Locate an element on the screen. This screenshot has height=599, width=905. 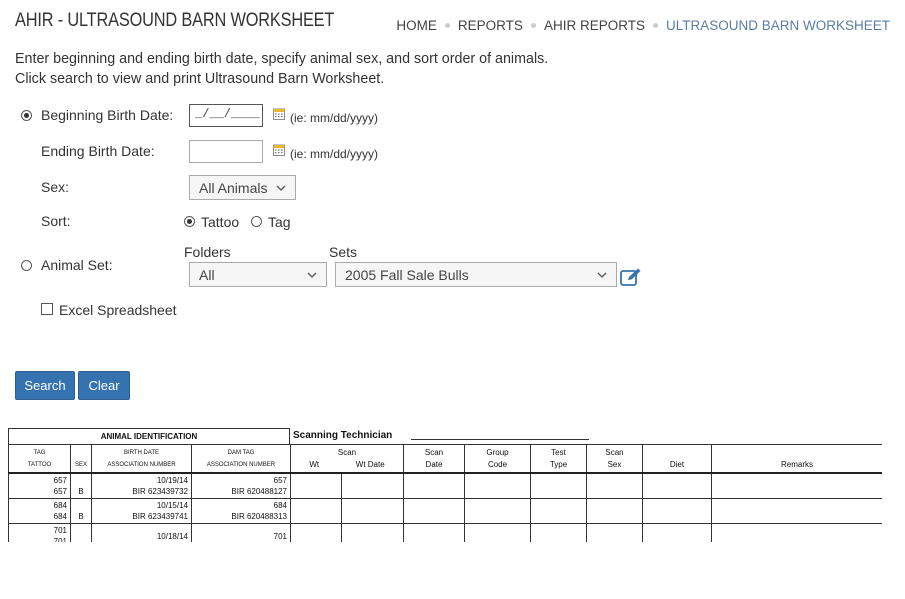
cell-dam-tag: 701 is located at coordinates (241, 532).